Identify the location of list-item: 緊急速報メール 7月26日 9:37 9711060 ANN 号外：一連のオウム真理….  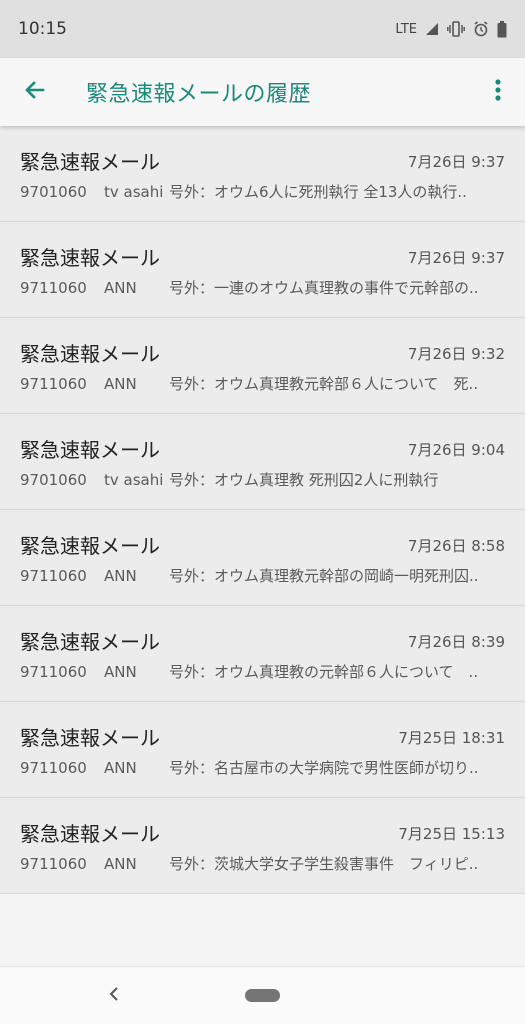
(262, 270).